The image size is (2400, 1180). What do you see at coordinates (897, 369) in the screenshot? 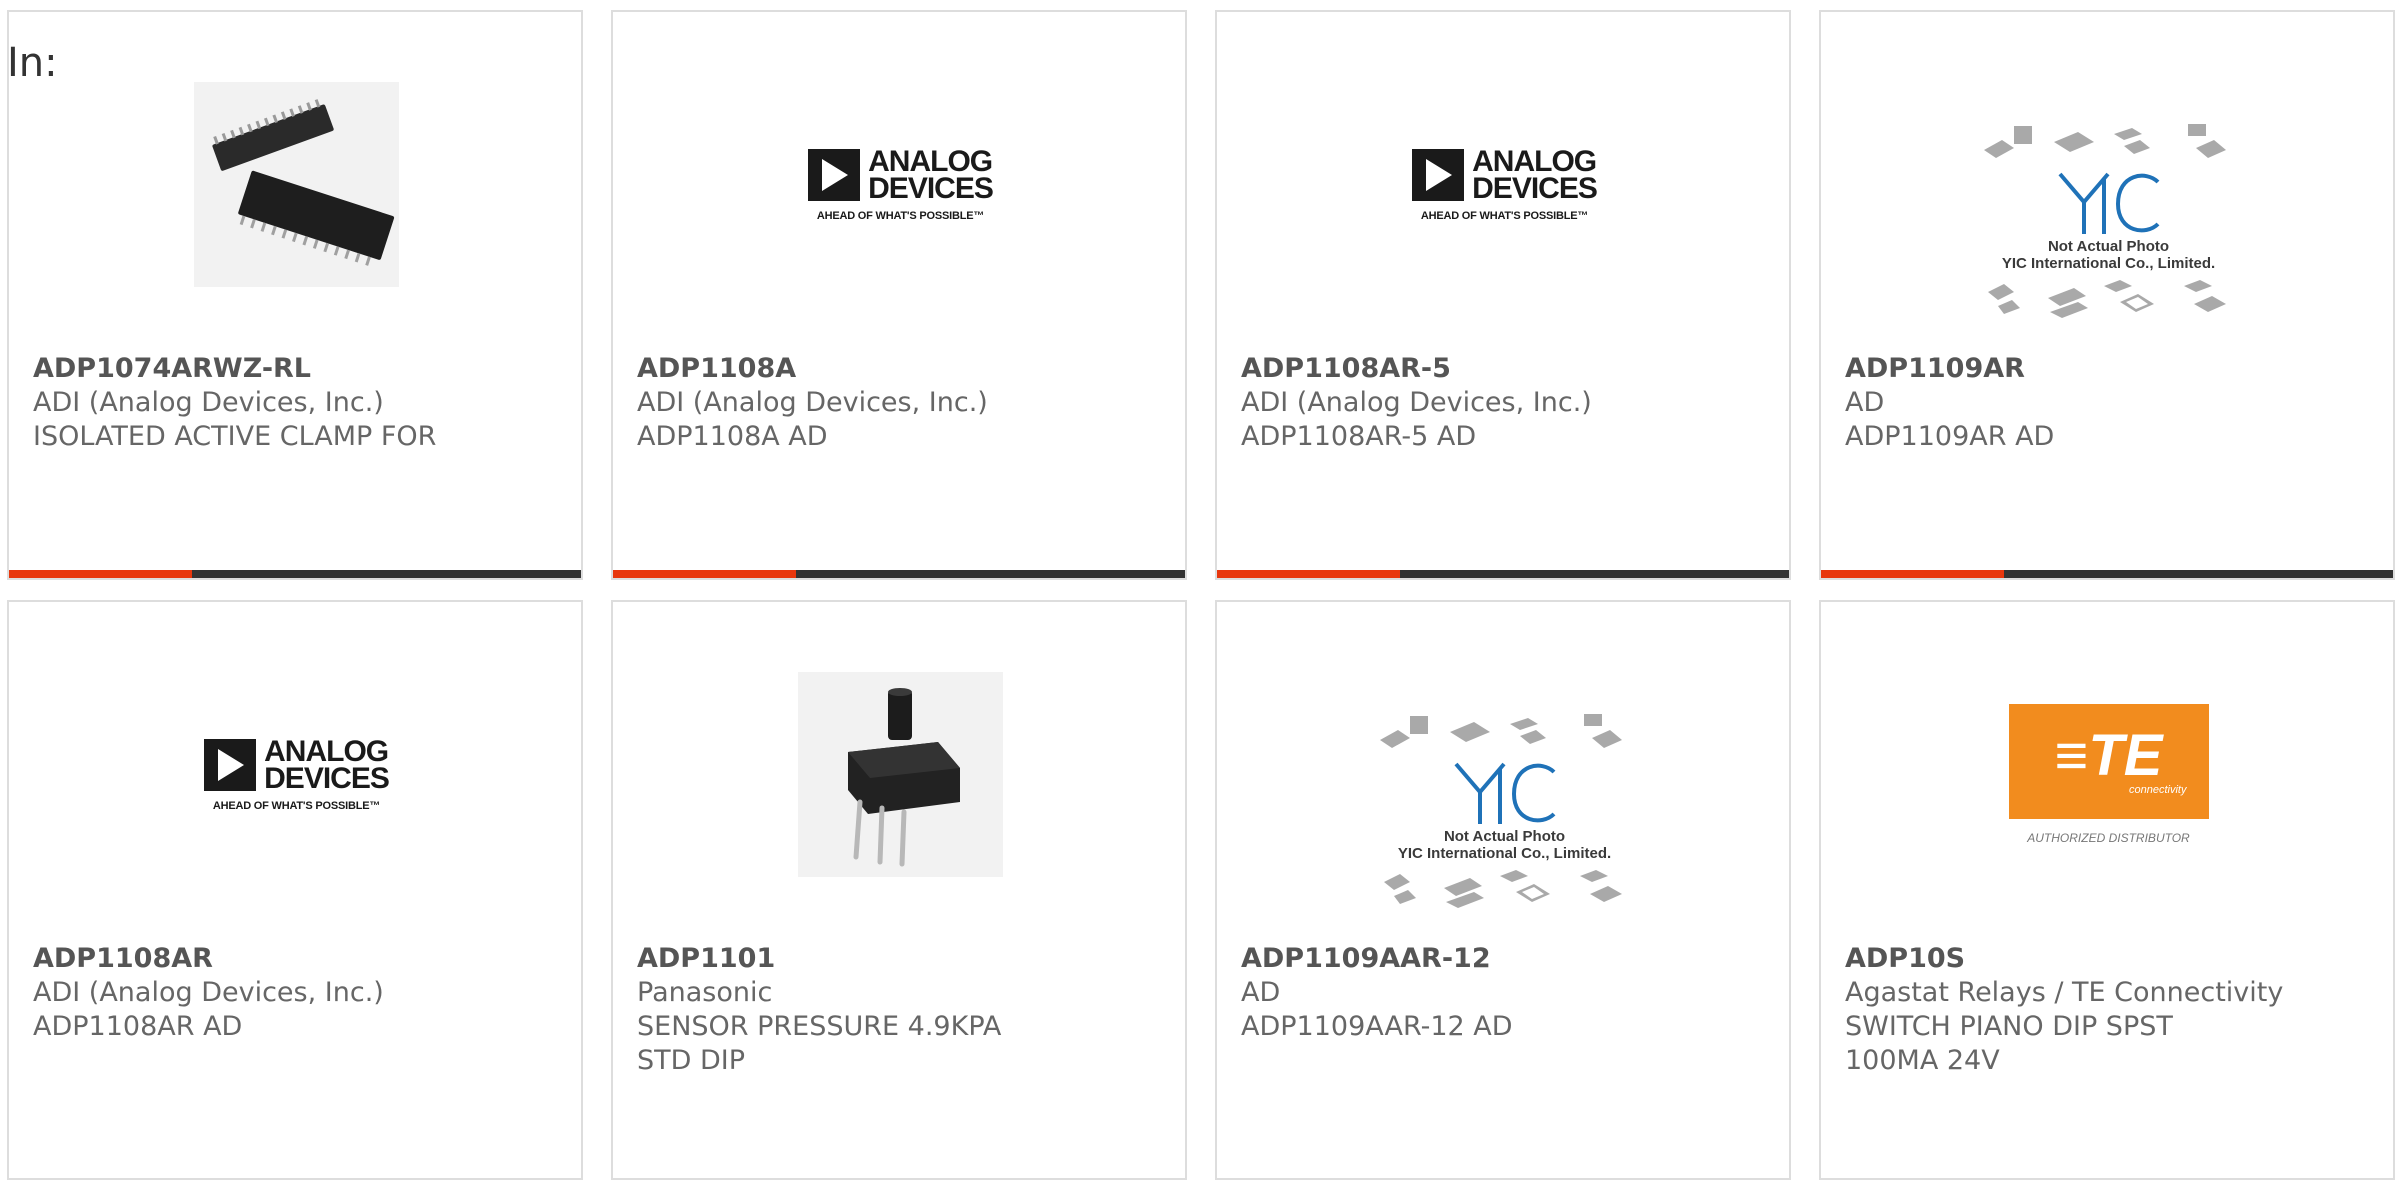
I see `part-number: ADP1108A` at bounding box center [897, 369].